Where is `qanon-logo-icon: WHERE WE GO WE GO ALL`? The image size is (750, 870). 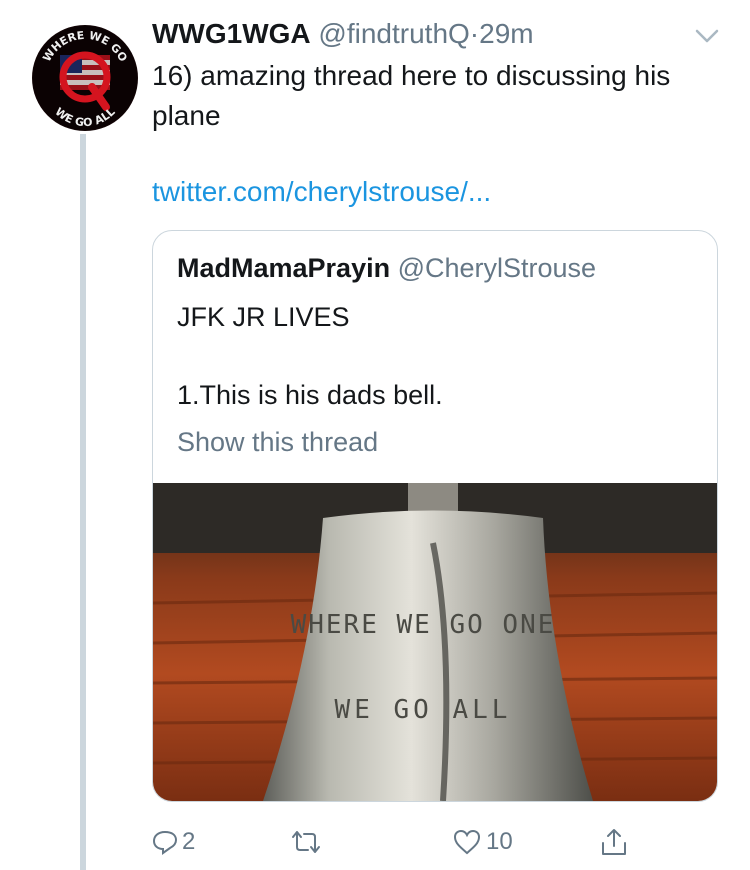 qanon-logo-icon: WHERE WE GO WE GO ALL is located at coordinates (85, 78).